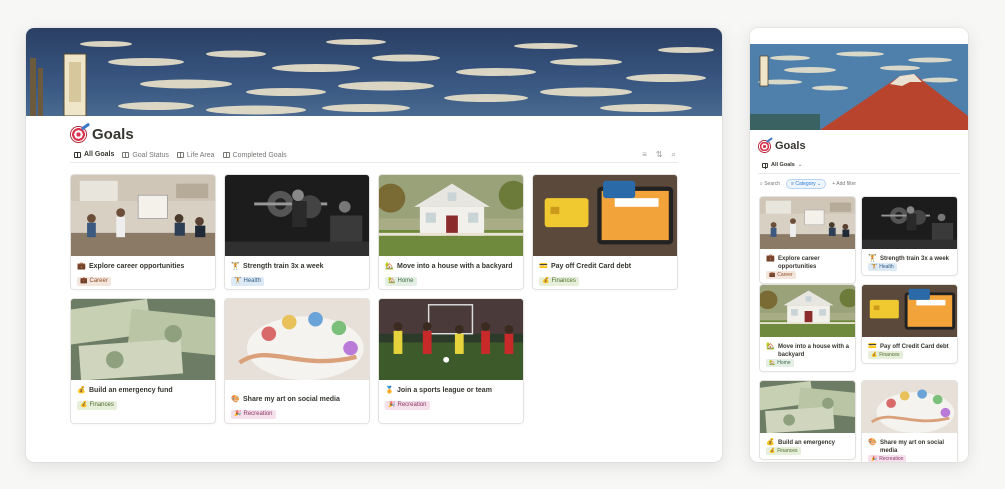 This screenshot has height=489, width=1005. I want to click on view-divider, so click(859, 173).